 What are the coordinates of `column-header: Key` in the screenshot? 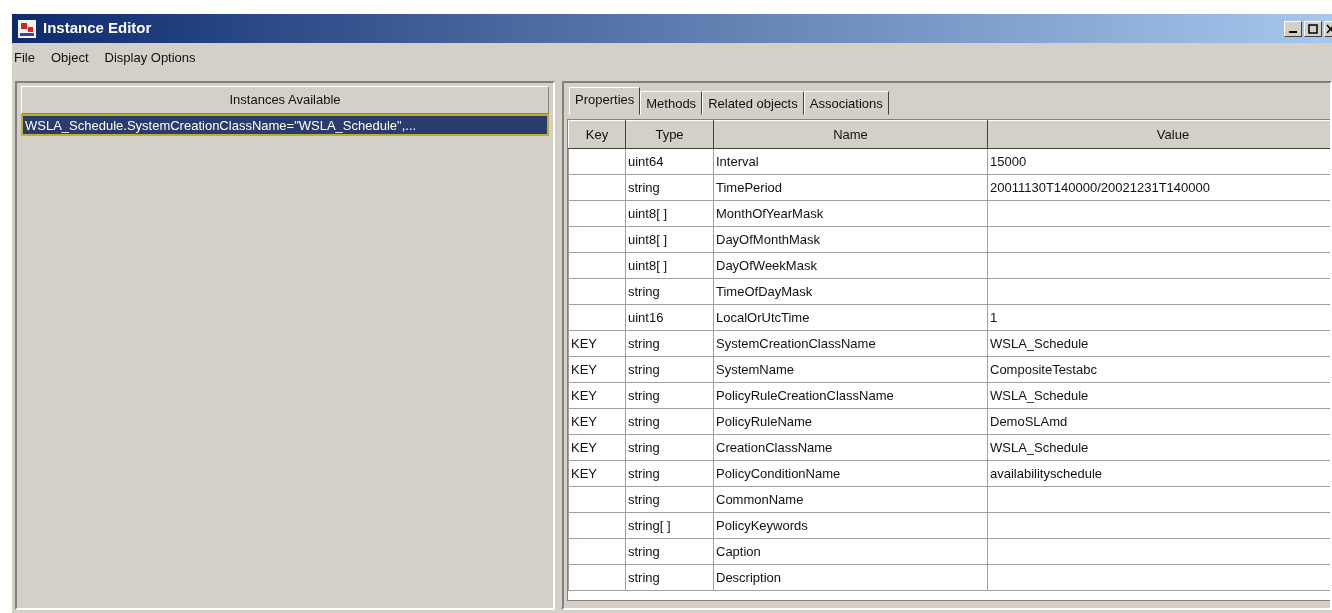 It's located at (597, 134).